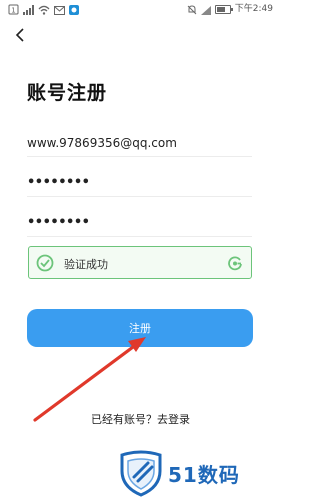 The width and height of the screenshot is (320, 501). I want to click on wifi-icon, so click(44, 9).